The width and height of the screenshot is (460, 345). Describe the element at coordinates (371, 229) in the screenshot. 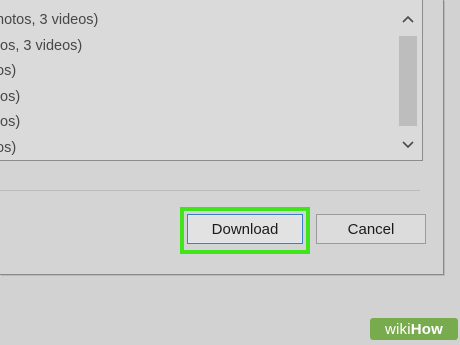

I see `cancel-button: Cancel` at that location.